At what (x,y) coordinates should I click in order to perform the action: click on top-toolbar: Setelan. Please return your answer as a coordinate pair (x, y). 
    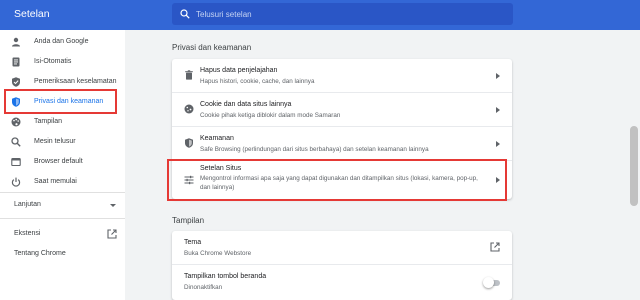
    Looking at the image, I should click on (320, 15).